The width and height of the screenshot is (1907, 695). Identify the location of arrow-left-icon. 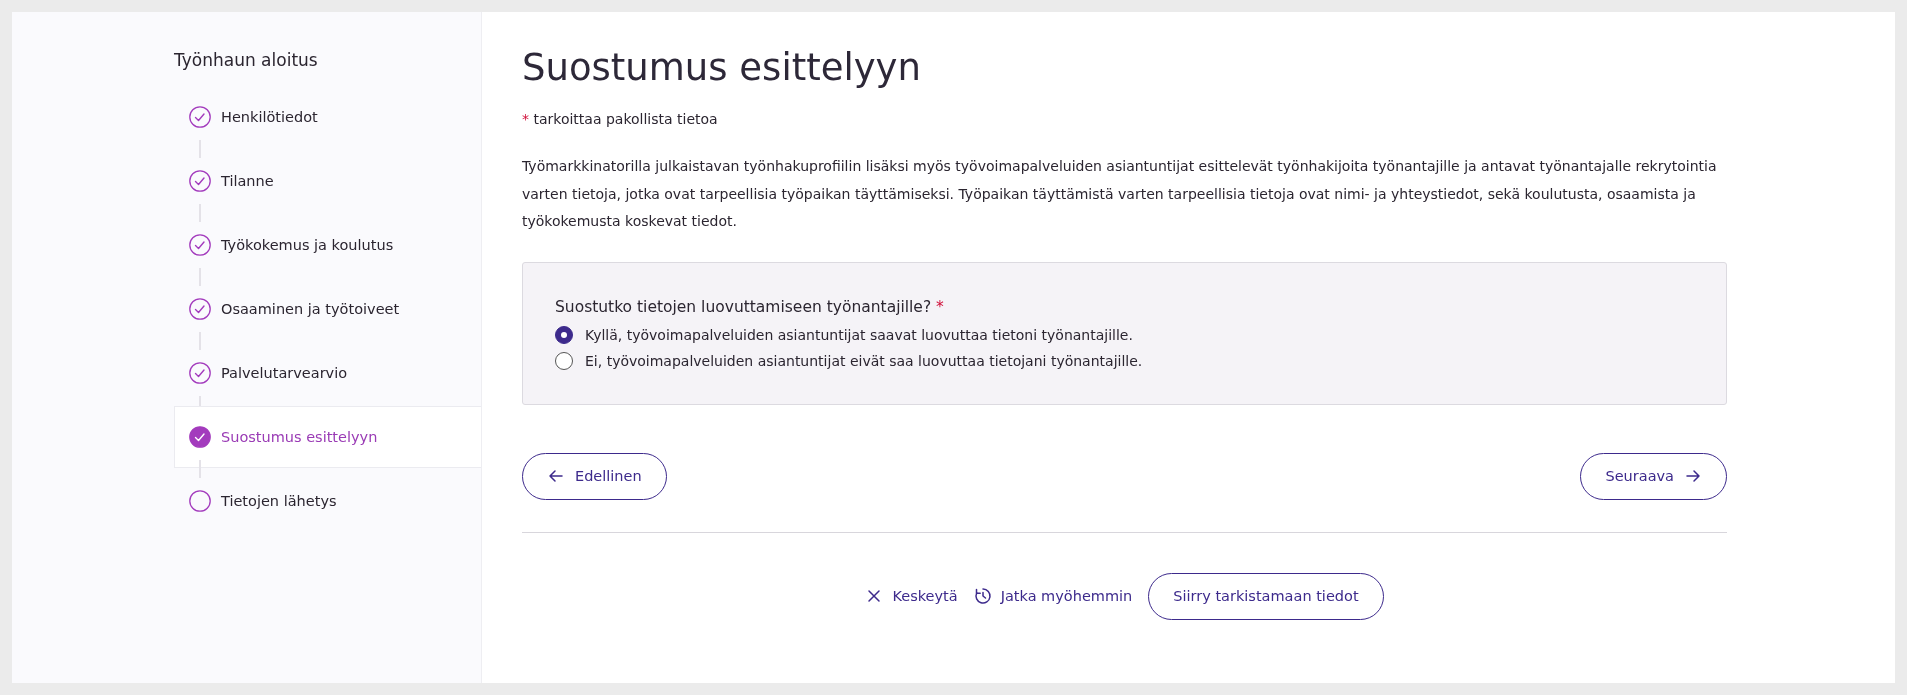
(556, 476).